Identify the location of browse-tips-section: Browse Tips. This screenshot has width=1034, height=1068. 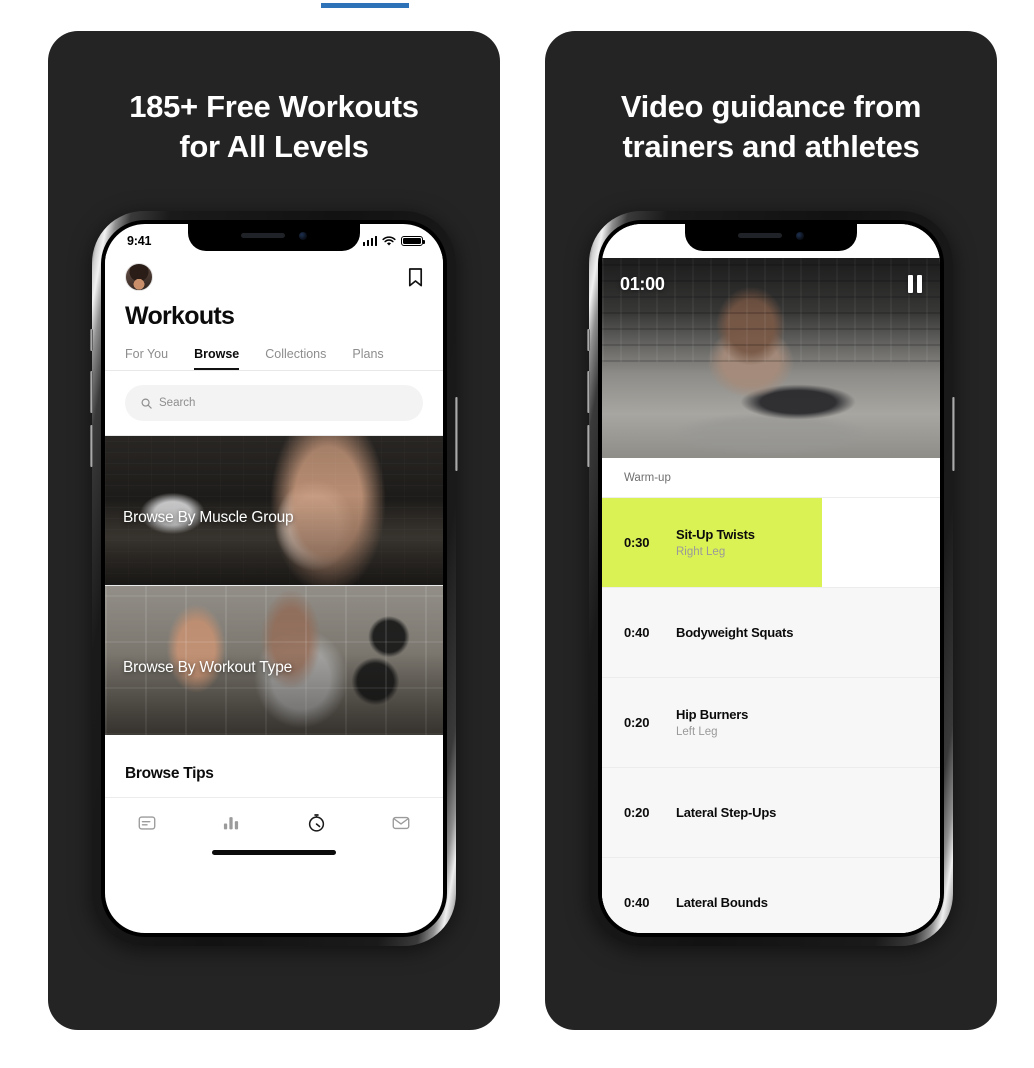
(274, 766).